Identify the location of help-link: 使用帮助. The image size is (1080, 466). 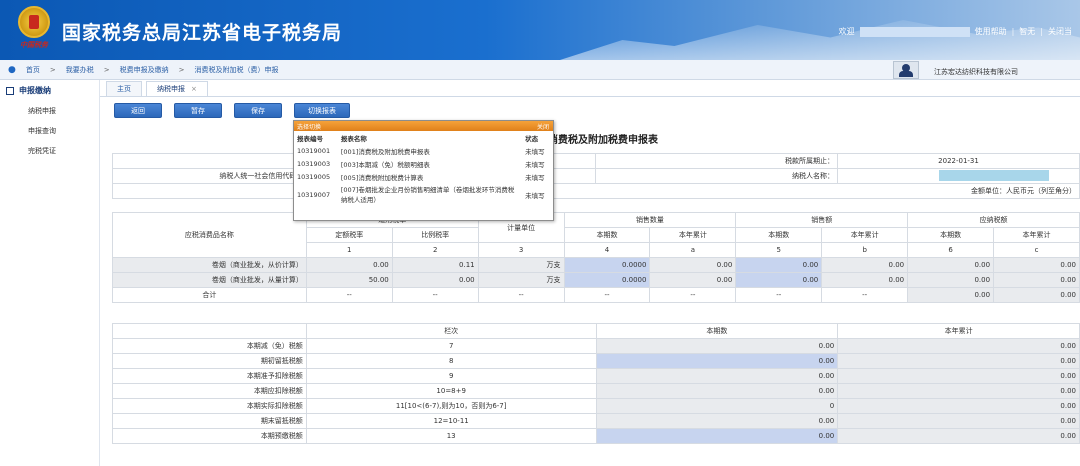
(991, 31).